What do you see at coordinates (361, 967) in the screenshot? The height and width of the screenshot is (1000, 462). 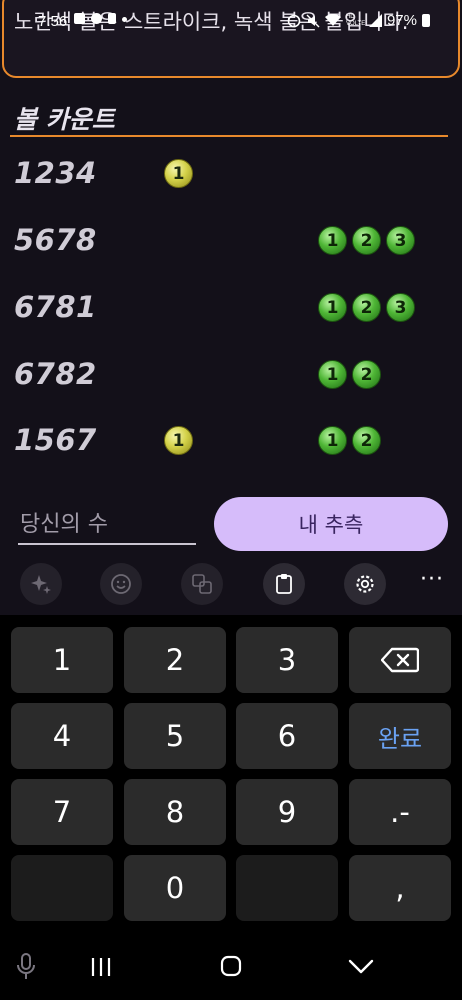 I see `hide-keyboard-icon` at bounding box center [361, 967].